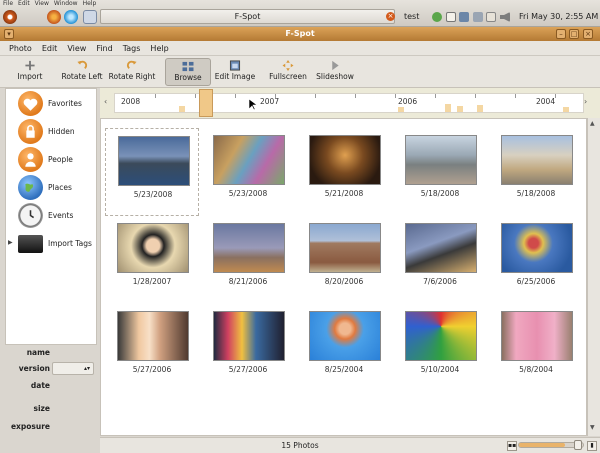 Image resolution: width=600 pixels, height=453 pixels. Describe the element at coordinates (505, 17) in the screenshot. I see `volume-icon` at that location.